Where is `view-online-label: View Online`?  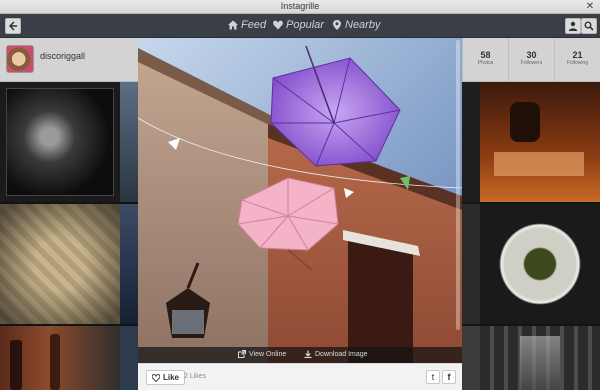
view-online-label: View Online is located at coordinates (268, 354).